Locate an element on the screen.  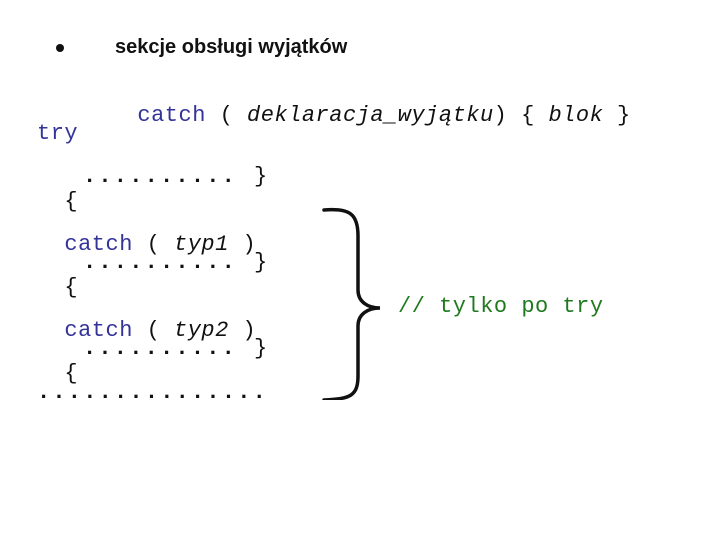
block-placeholder: blok is located at coordinates (576, 115).